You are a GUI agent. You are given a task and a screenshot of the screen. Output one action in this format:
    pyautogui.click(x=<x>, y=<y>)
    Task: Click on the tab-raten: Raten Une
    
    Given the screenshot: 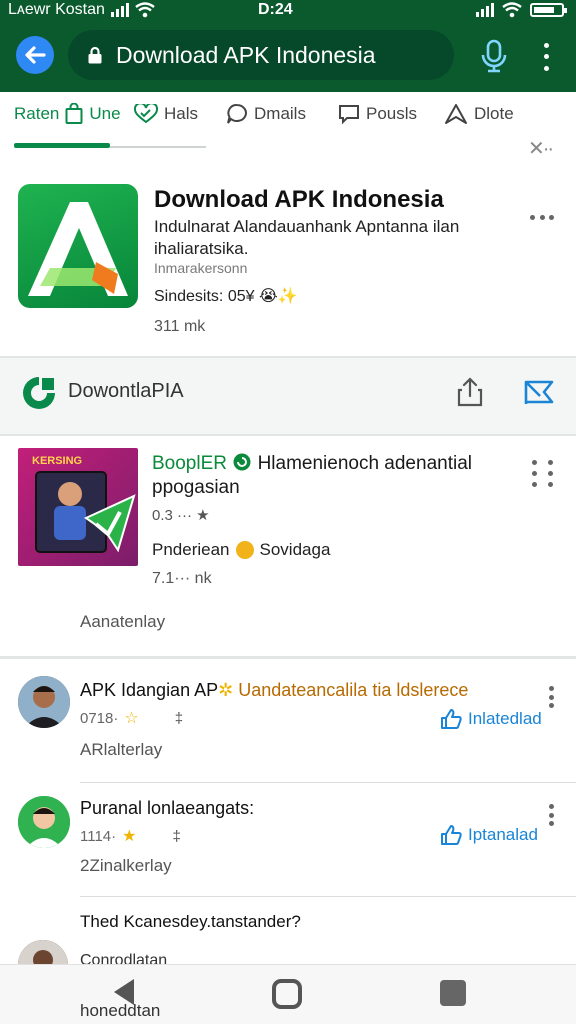 What is the action you would take?
    pyautogui.click(x=67, y=114)
    